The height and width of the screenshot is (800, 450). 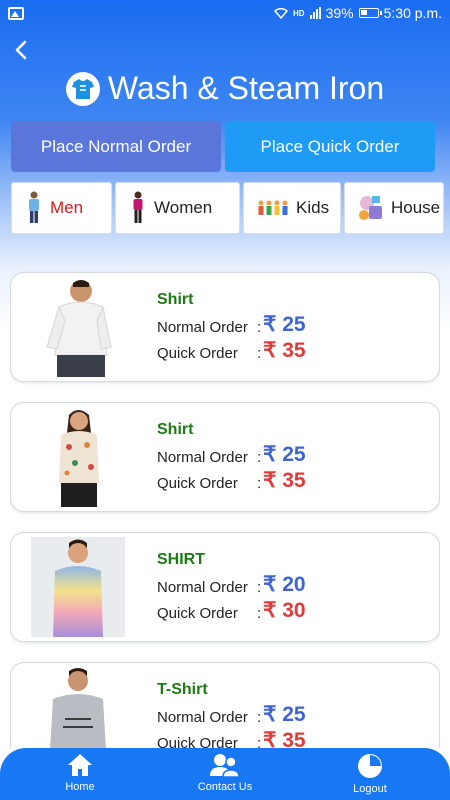 I want to click on page-header: Wash & Steam Iron, so click(x=225, y=88).